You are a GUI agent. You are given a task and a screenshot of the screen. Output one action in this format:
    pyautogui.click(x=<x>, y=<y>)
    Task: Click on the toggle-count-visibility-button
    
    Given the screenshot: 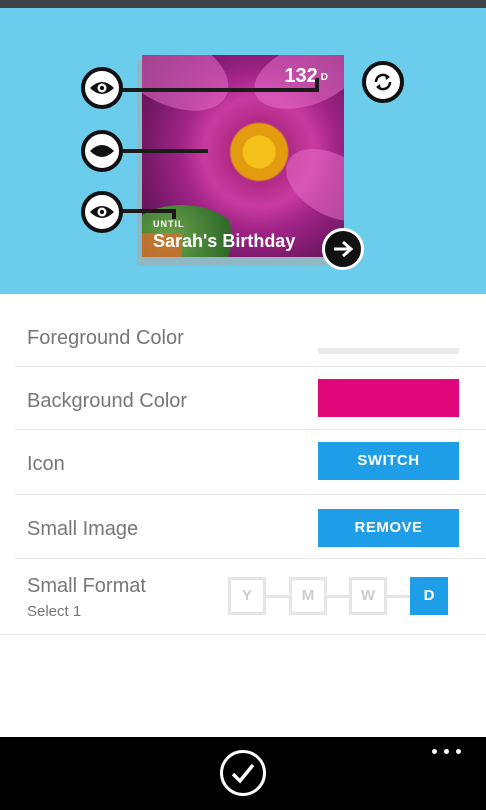 What is the action you would take?
    pyautogui.click(x=102, y=88)
    